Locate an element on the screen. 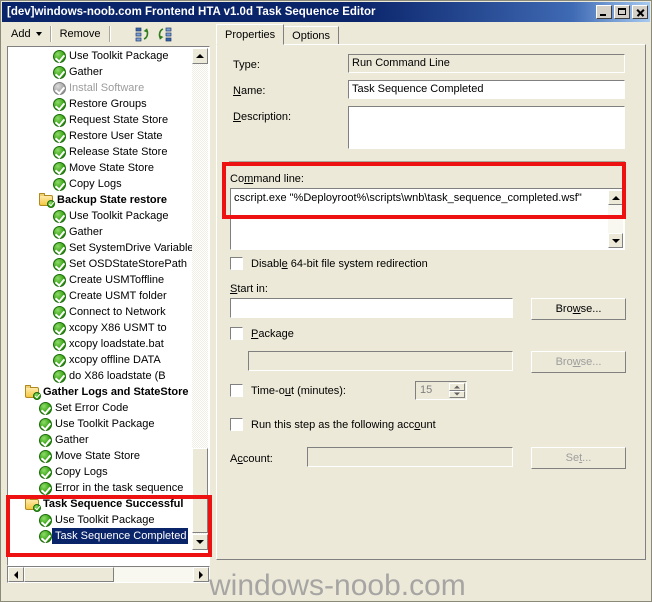 This screenshot has height=602, width=652. tree-step-row: Restore User State is located at coordinates (101, 136).